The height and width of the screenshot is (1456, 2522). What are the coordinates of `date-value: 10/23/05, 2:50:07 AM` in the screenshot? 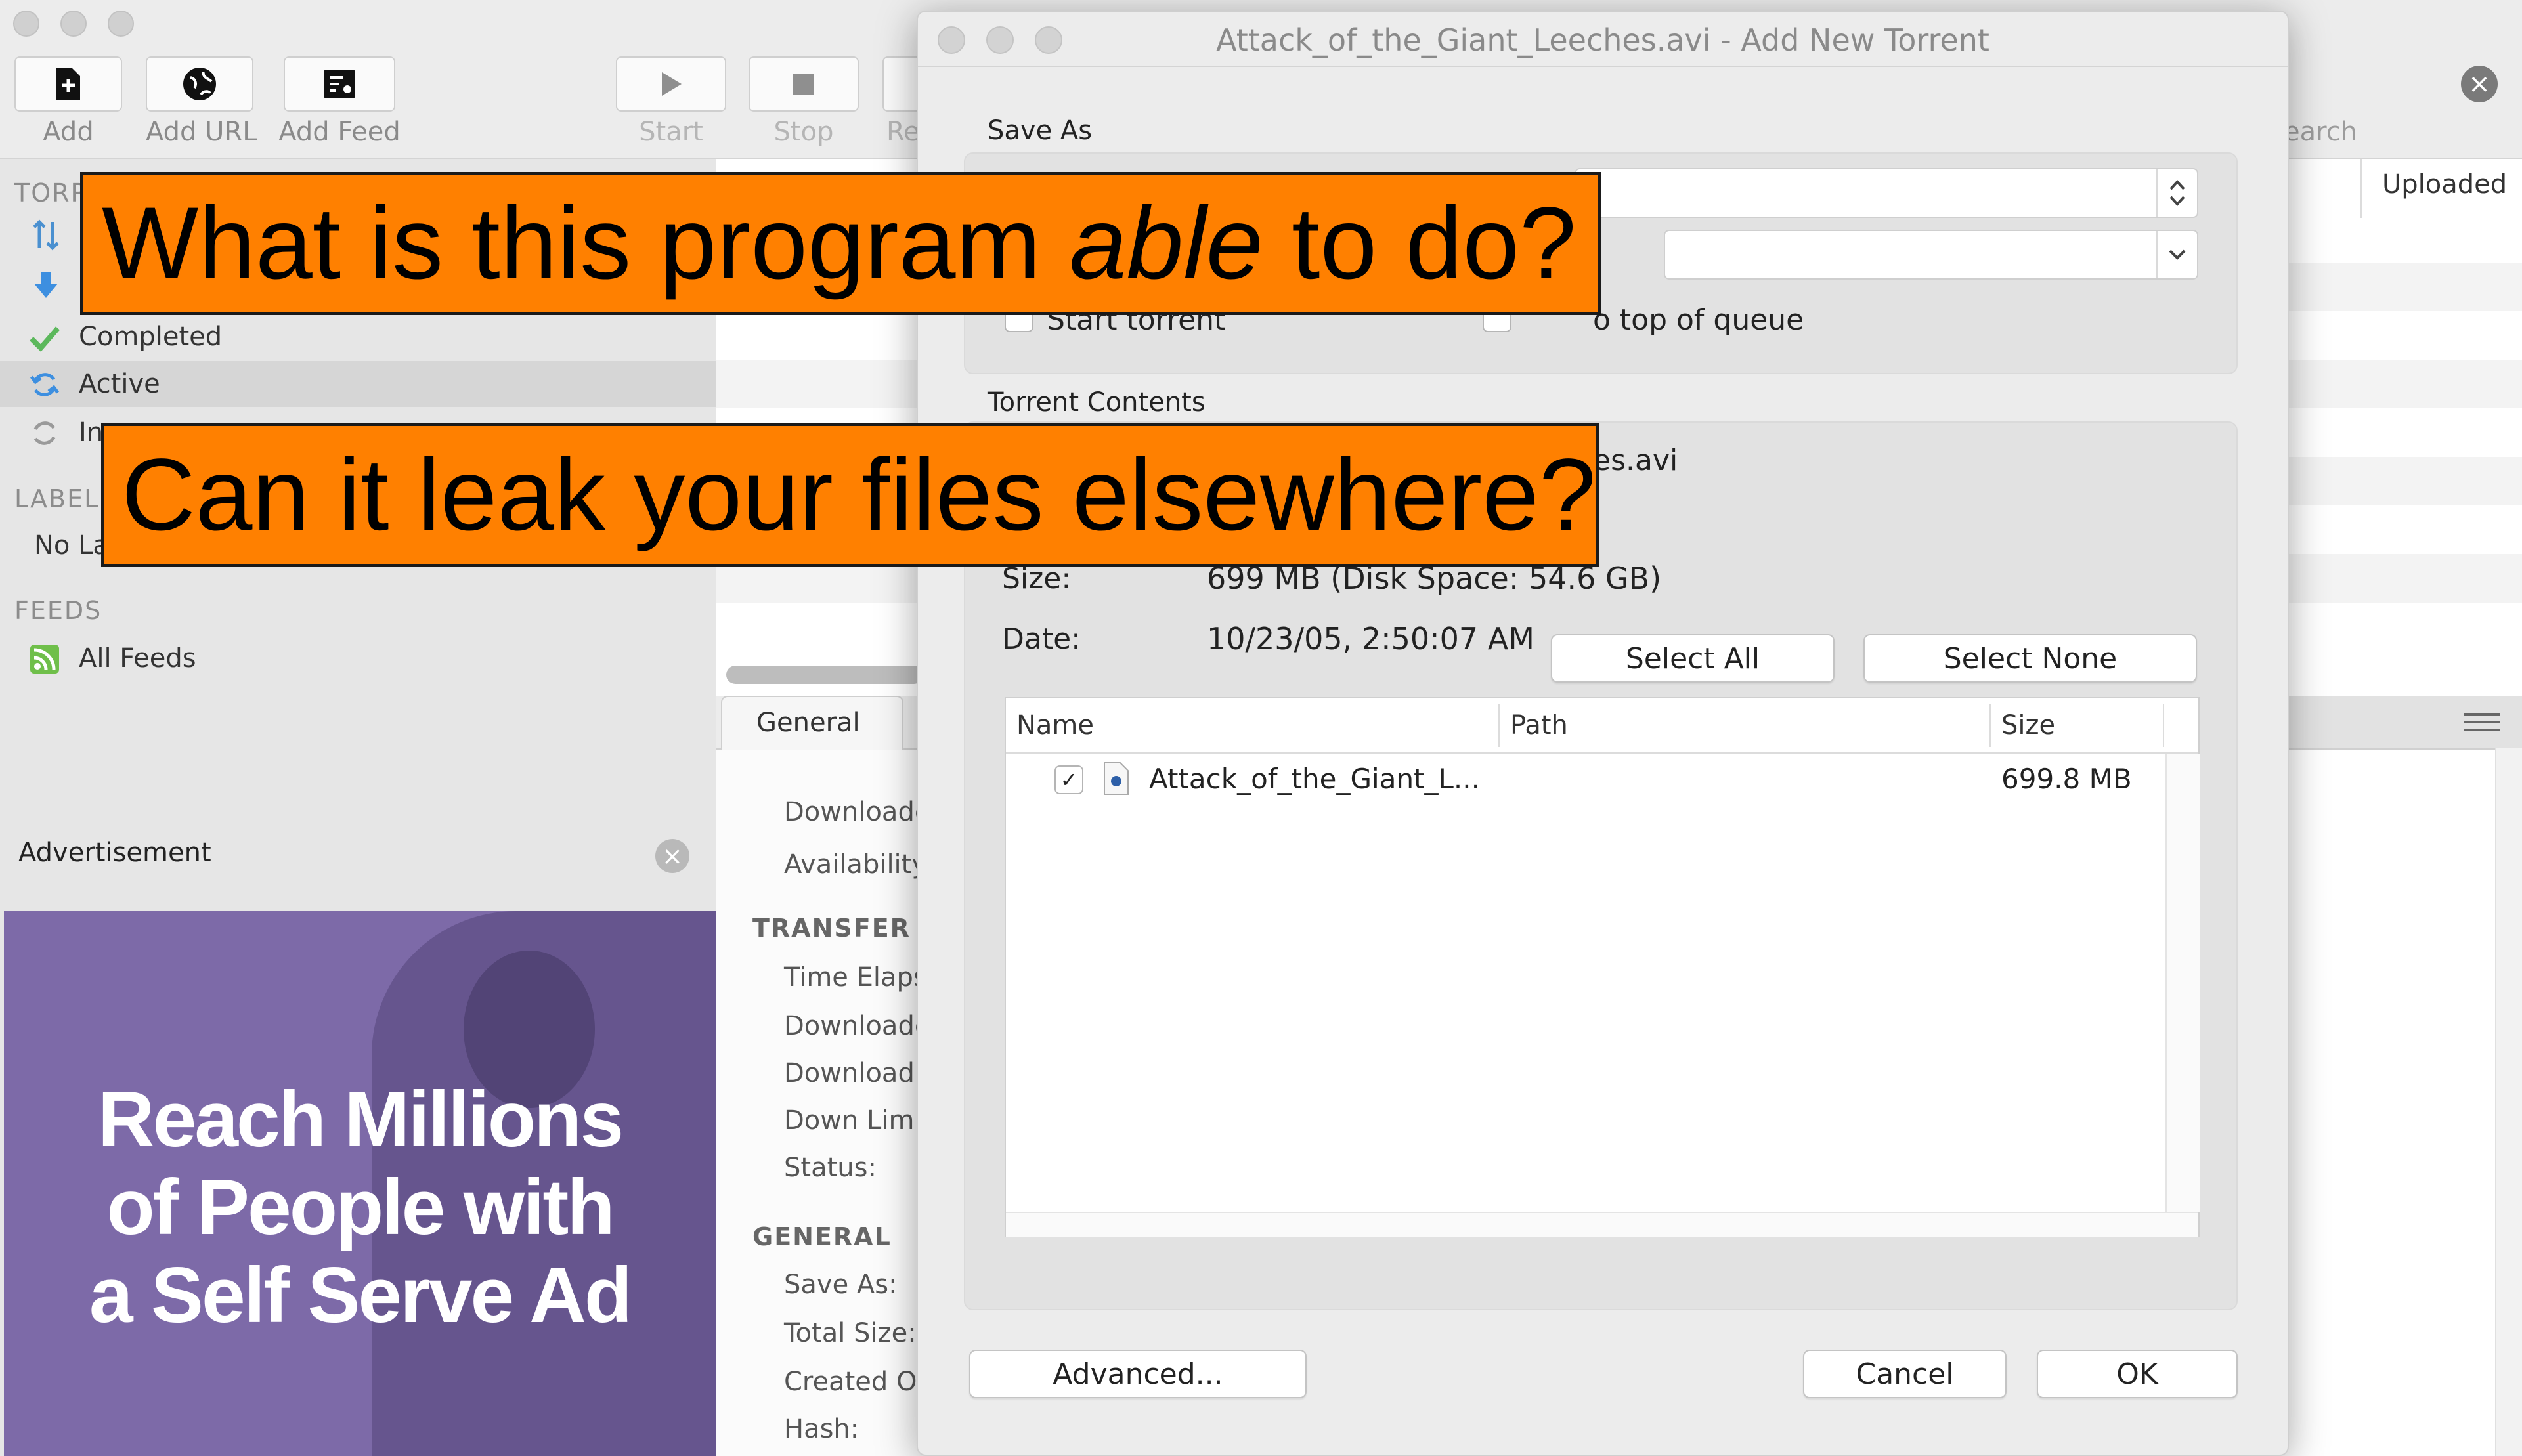 It's located at (1370, 638).